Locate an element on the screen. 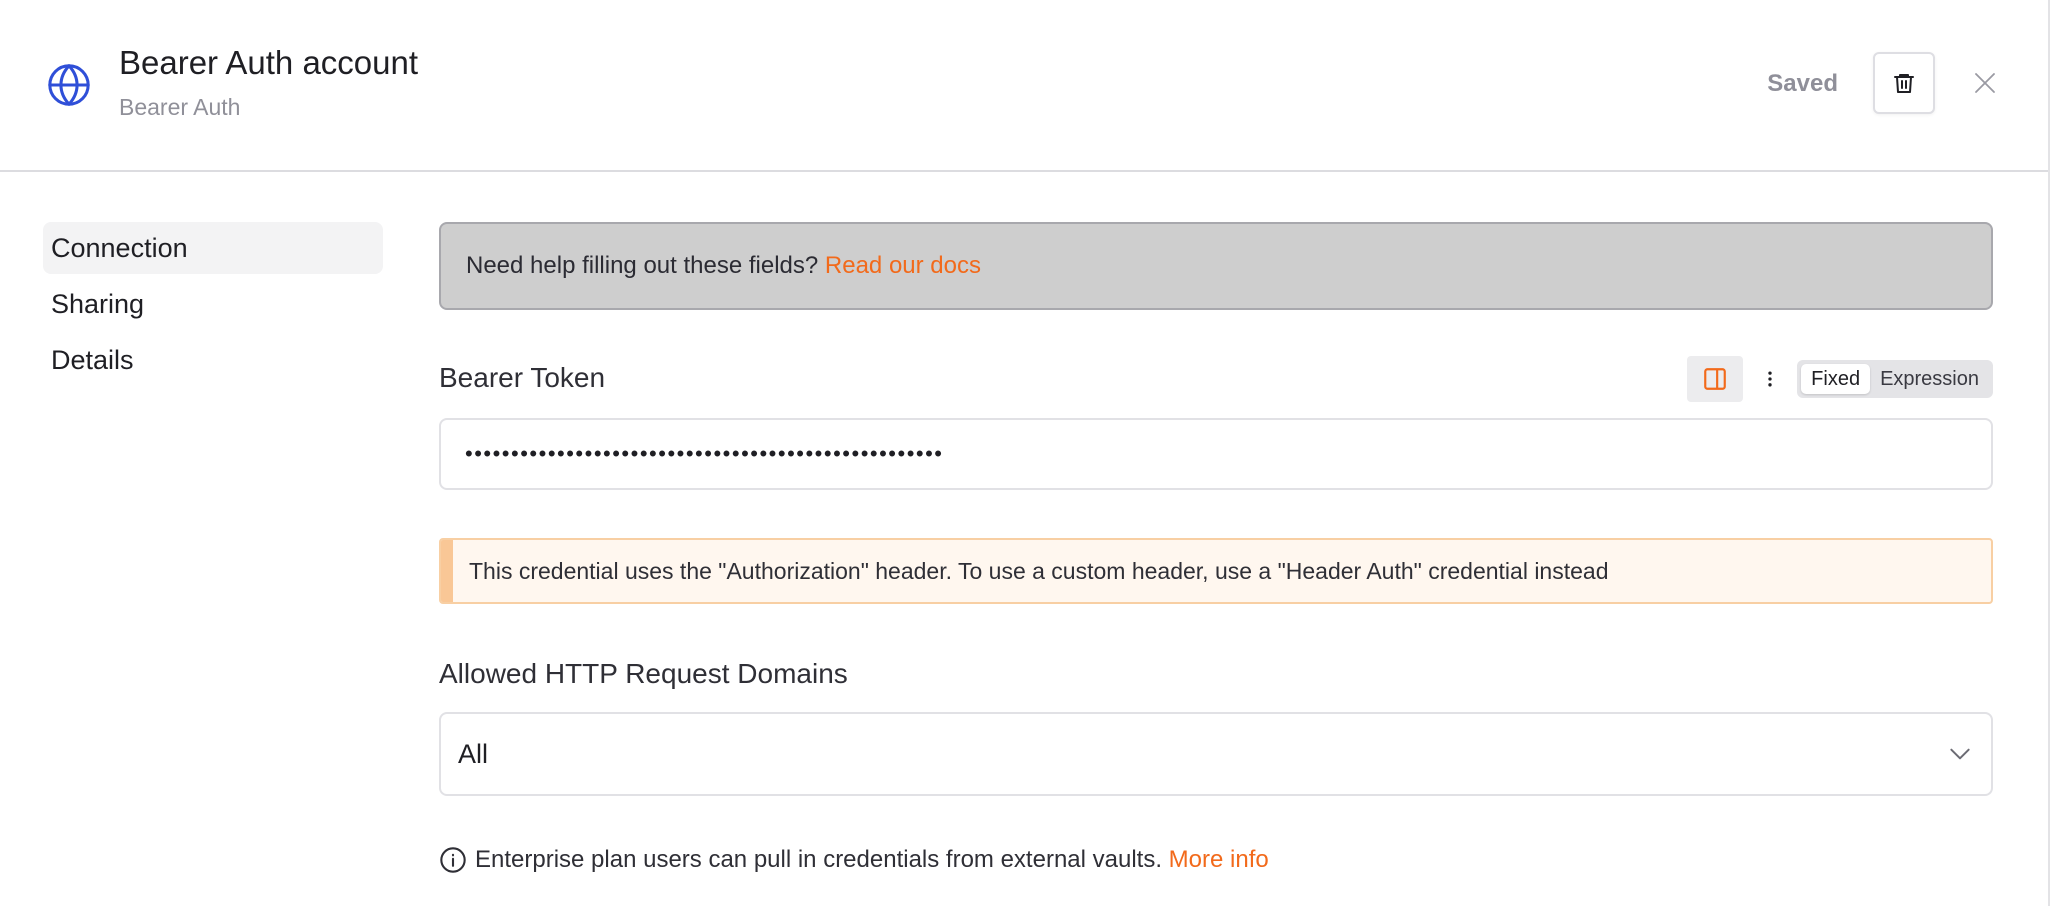 The width and height of the screenshot is (2050, 906). info-icon is located at coordinates (453, 860).